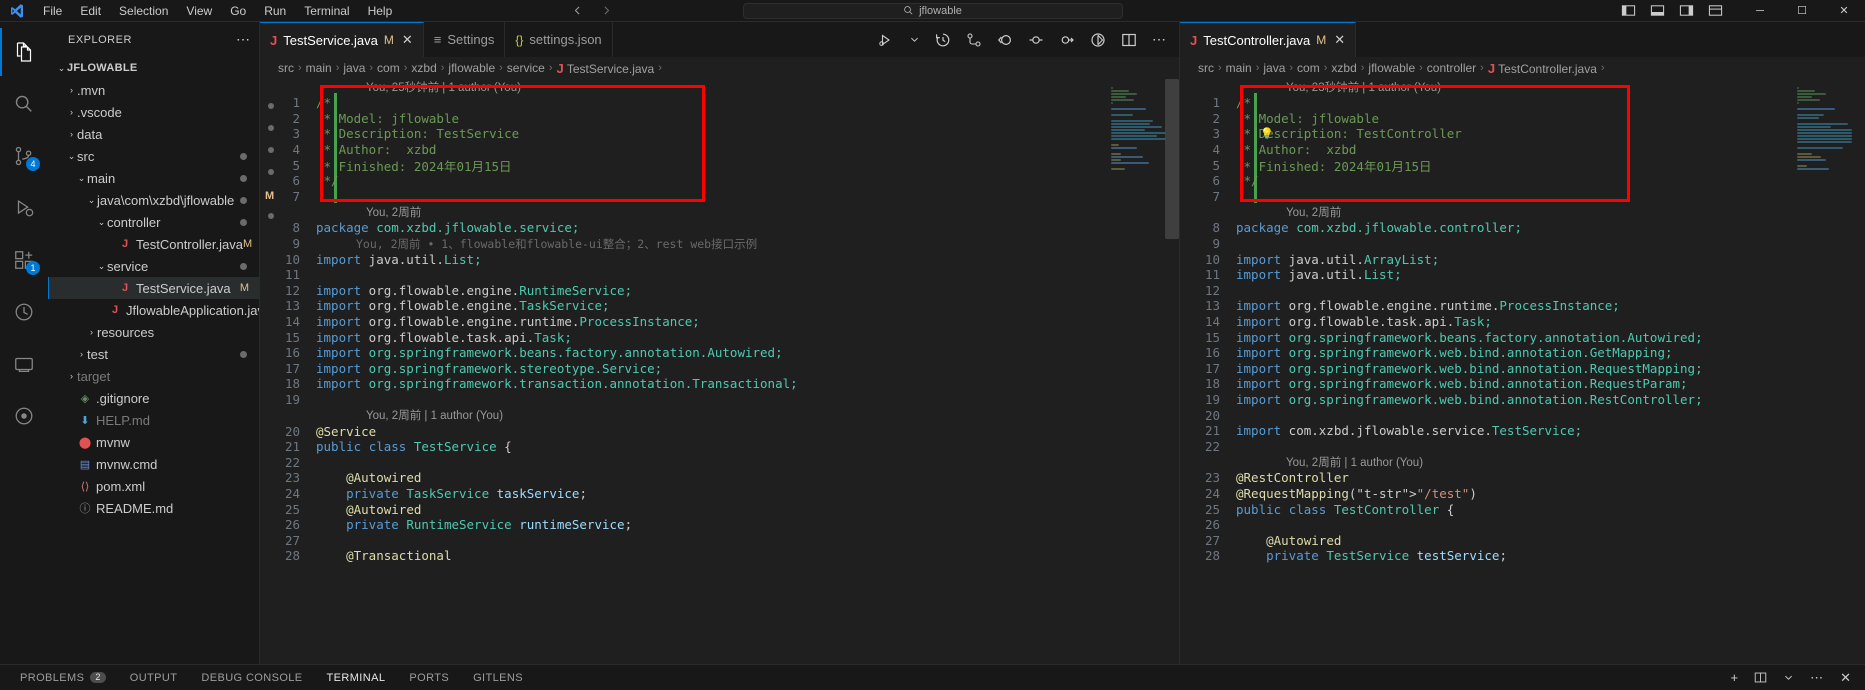  I want to click on code-line: 12, so click(1533, 291).